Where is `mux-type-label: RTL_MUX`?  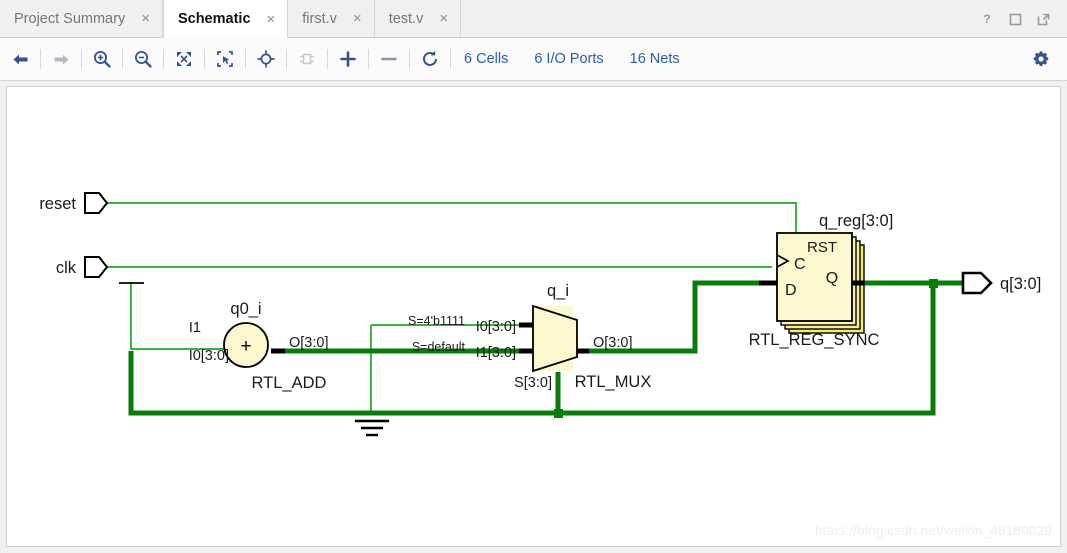
mux-type-label: RTL_MUX is located at coordinates (613, 382).